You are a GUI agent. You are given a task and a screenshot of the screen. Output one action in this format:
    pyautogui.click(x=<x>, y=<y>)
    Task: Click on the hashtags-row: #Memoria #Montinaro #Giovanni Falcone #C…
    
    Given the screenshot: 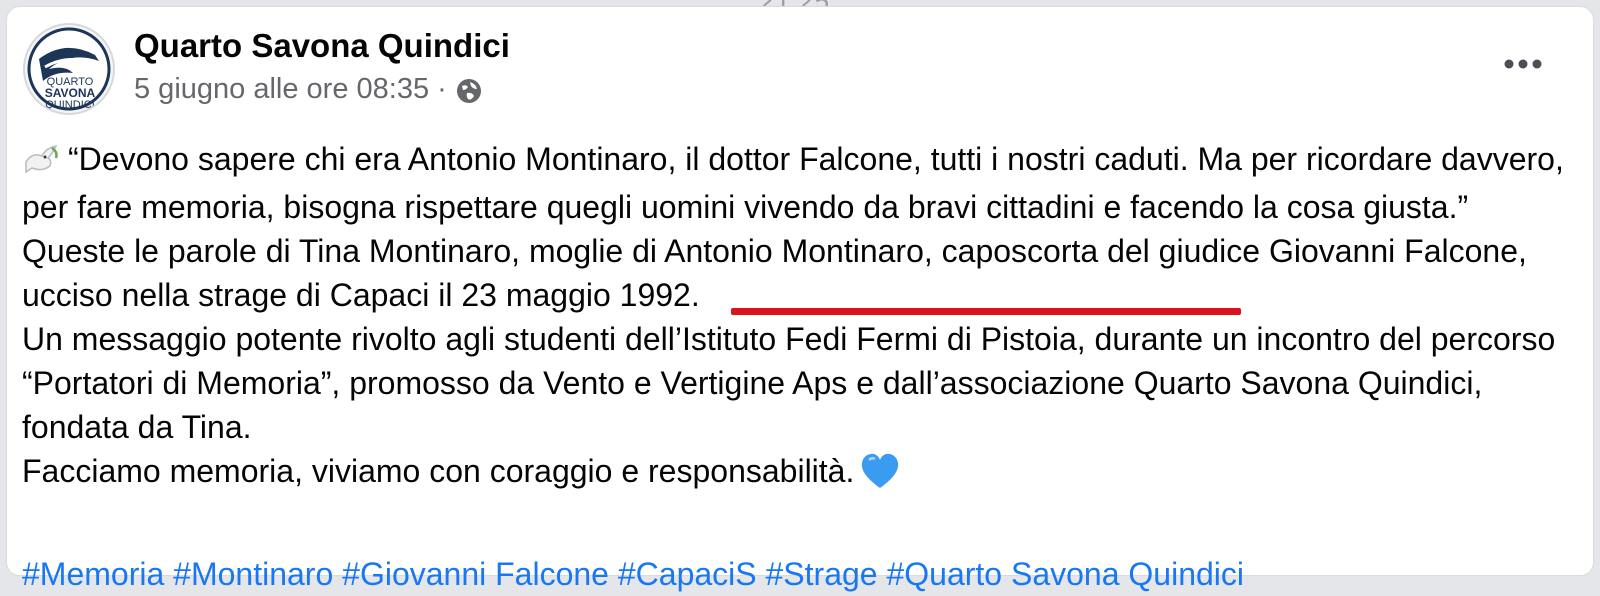 What is the action you would take?
    pyautogui.click(x=802, y=574)
    